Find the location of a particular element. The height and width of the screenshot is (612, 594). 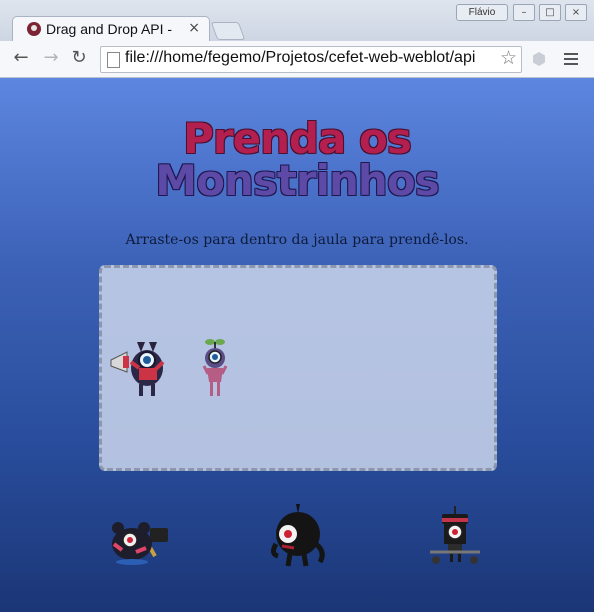

minimize-button: – is located at coordinates (524, 12).